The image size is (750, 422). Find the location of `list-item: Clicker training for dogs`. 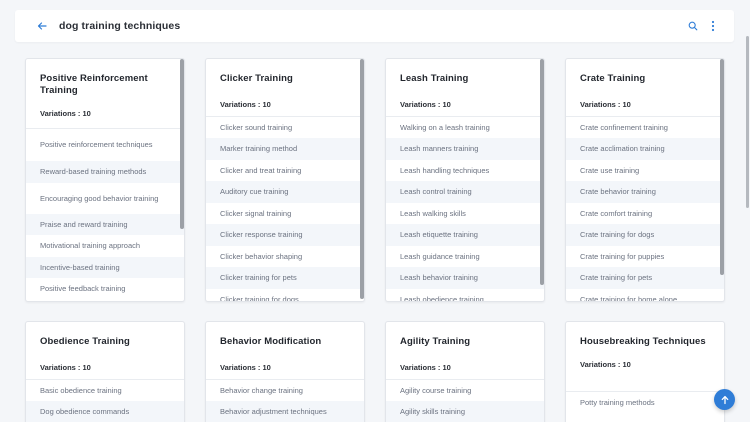

list-item: Clicker training for dogs is located at coordinates (285, 295).